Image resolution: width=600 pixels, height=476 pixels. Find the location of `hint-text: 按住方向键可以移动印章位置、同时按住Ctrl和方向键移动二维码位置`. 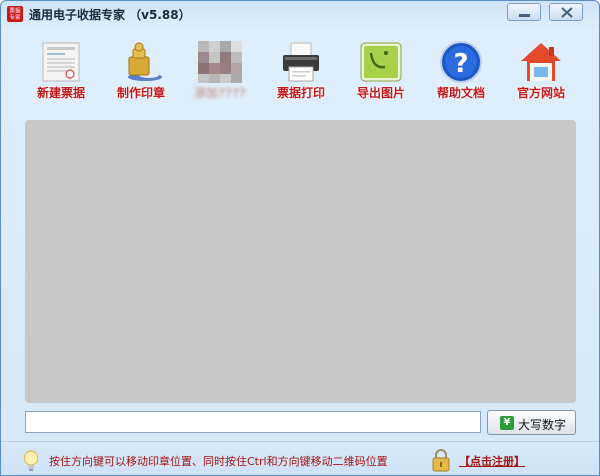

hint-text: 按住方向键可以移动印章位置、同时按住Ctrl和方向键移动二维码位置 is located at coordinates (218, 461).